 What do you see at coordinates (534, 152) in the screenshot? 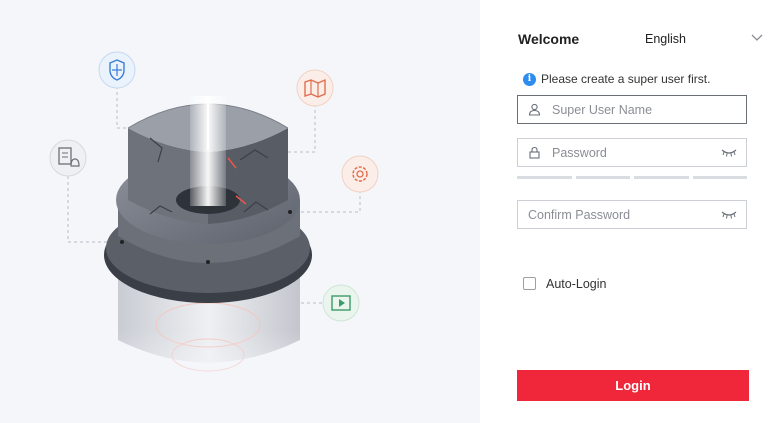
I see `lock-icon` at bounding box center [534, 152].